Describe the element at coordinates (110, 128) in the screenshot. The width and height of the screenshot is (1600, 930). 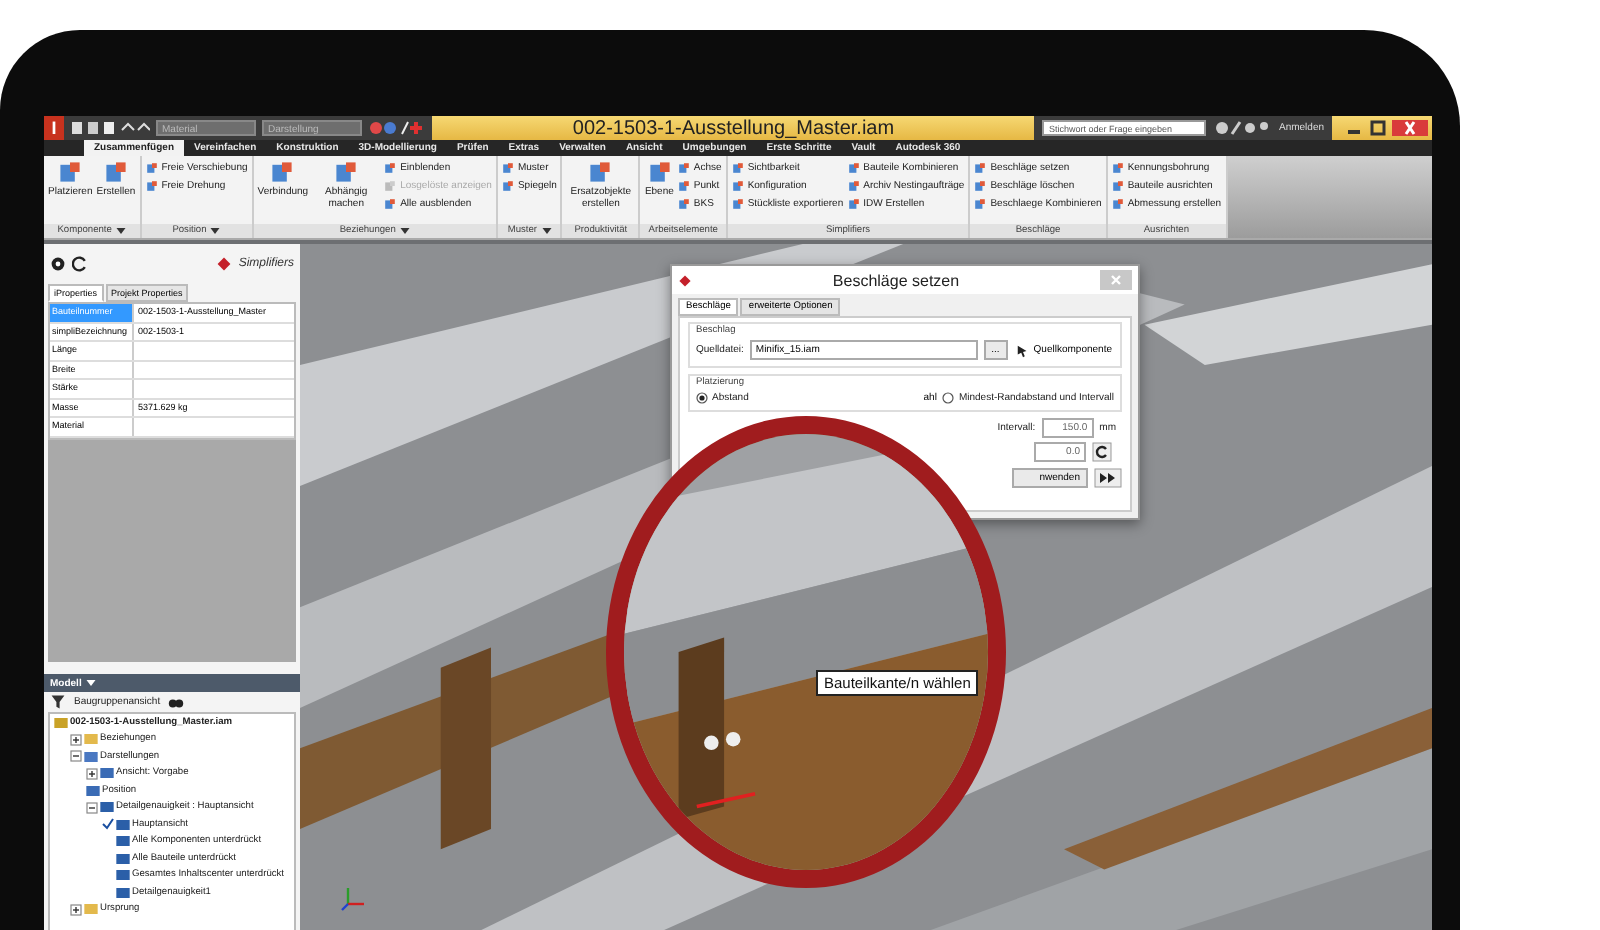
I see `toolbar-icons` at that location.